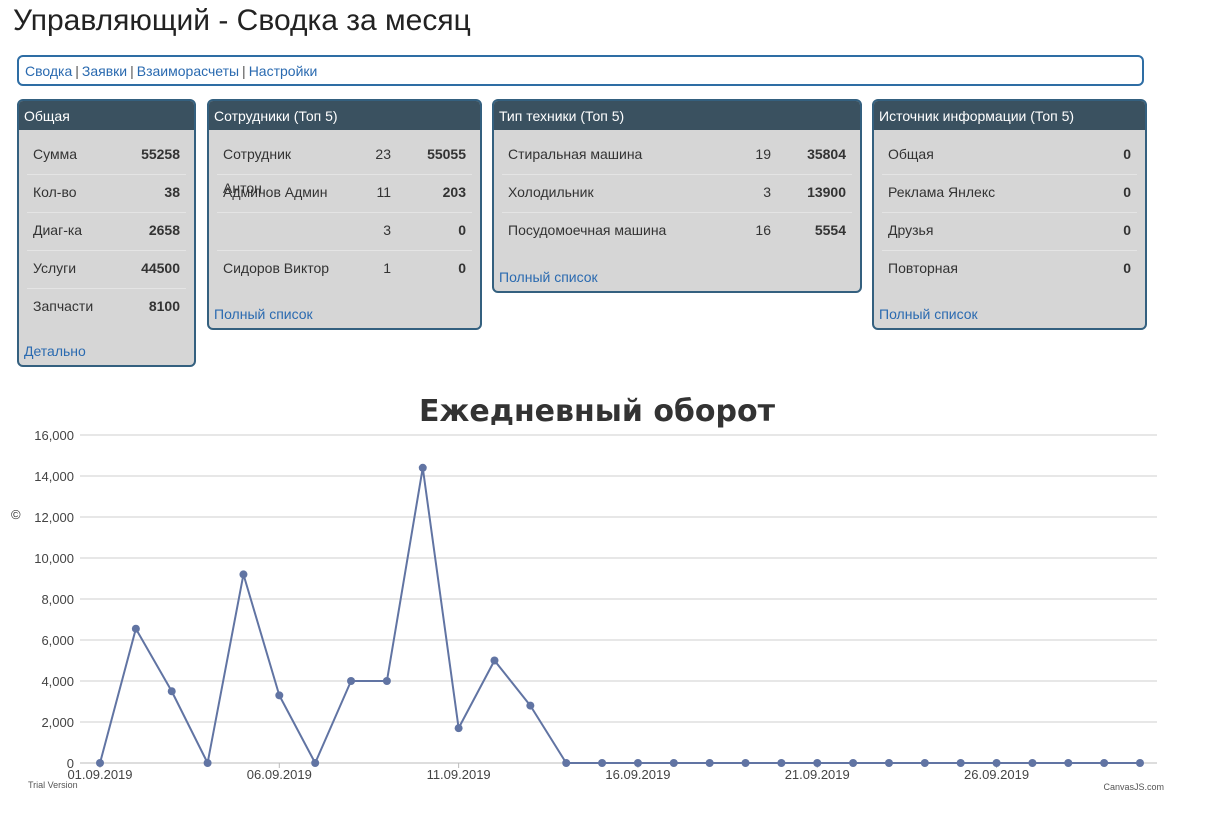 The image size is (1211, 830). What do you see at coordinates (344, 166) in the screenshot?
I see `staff-row: Сотрудник Антон 23 55055` at bounding box center [344, 166].